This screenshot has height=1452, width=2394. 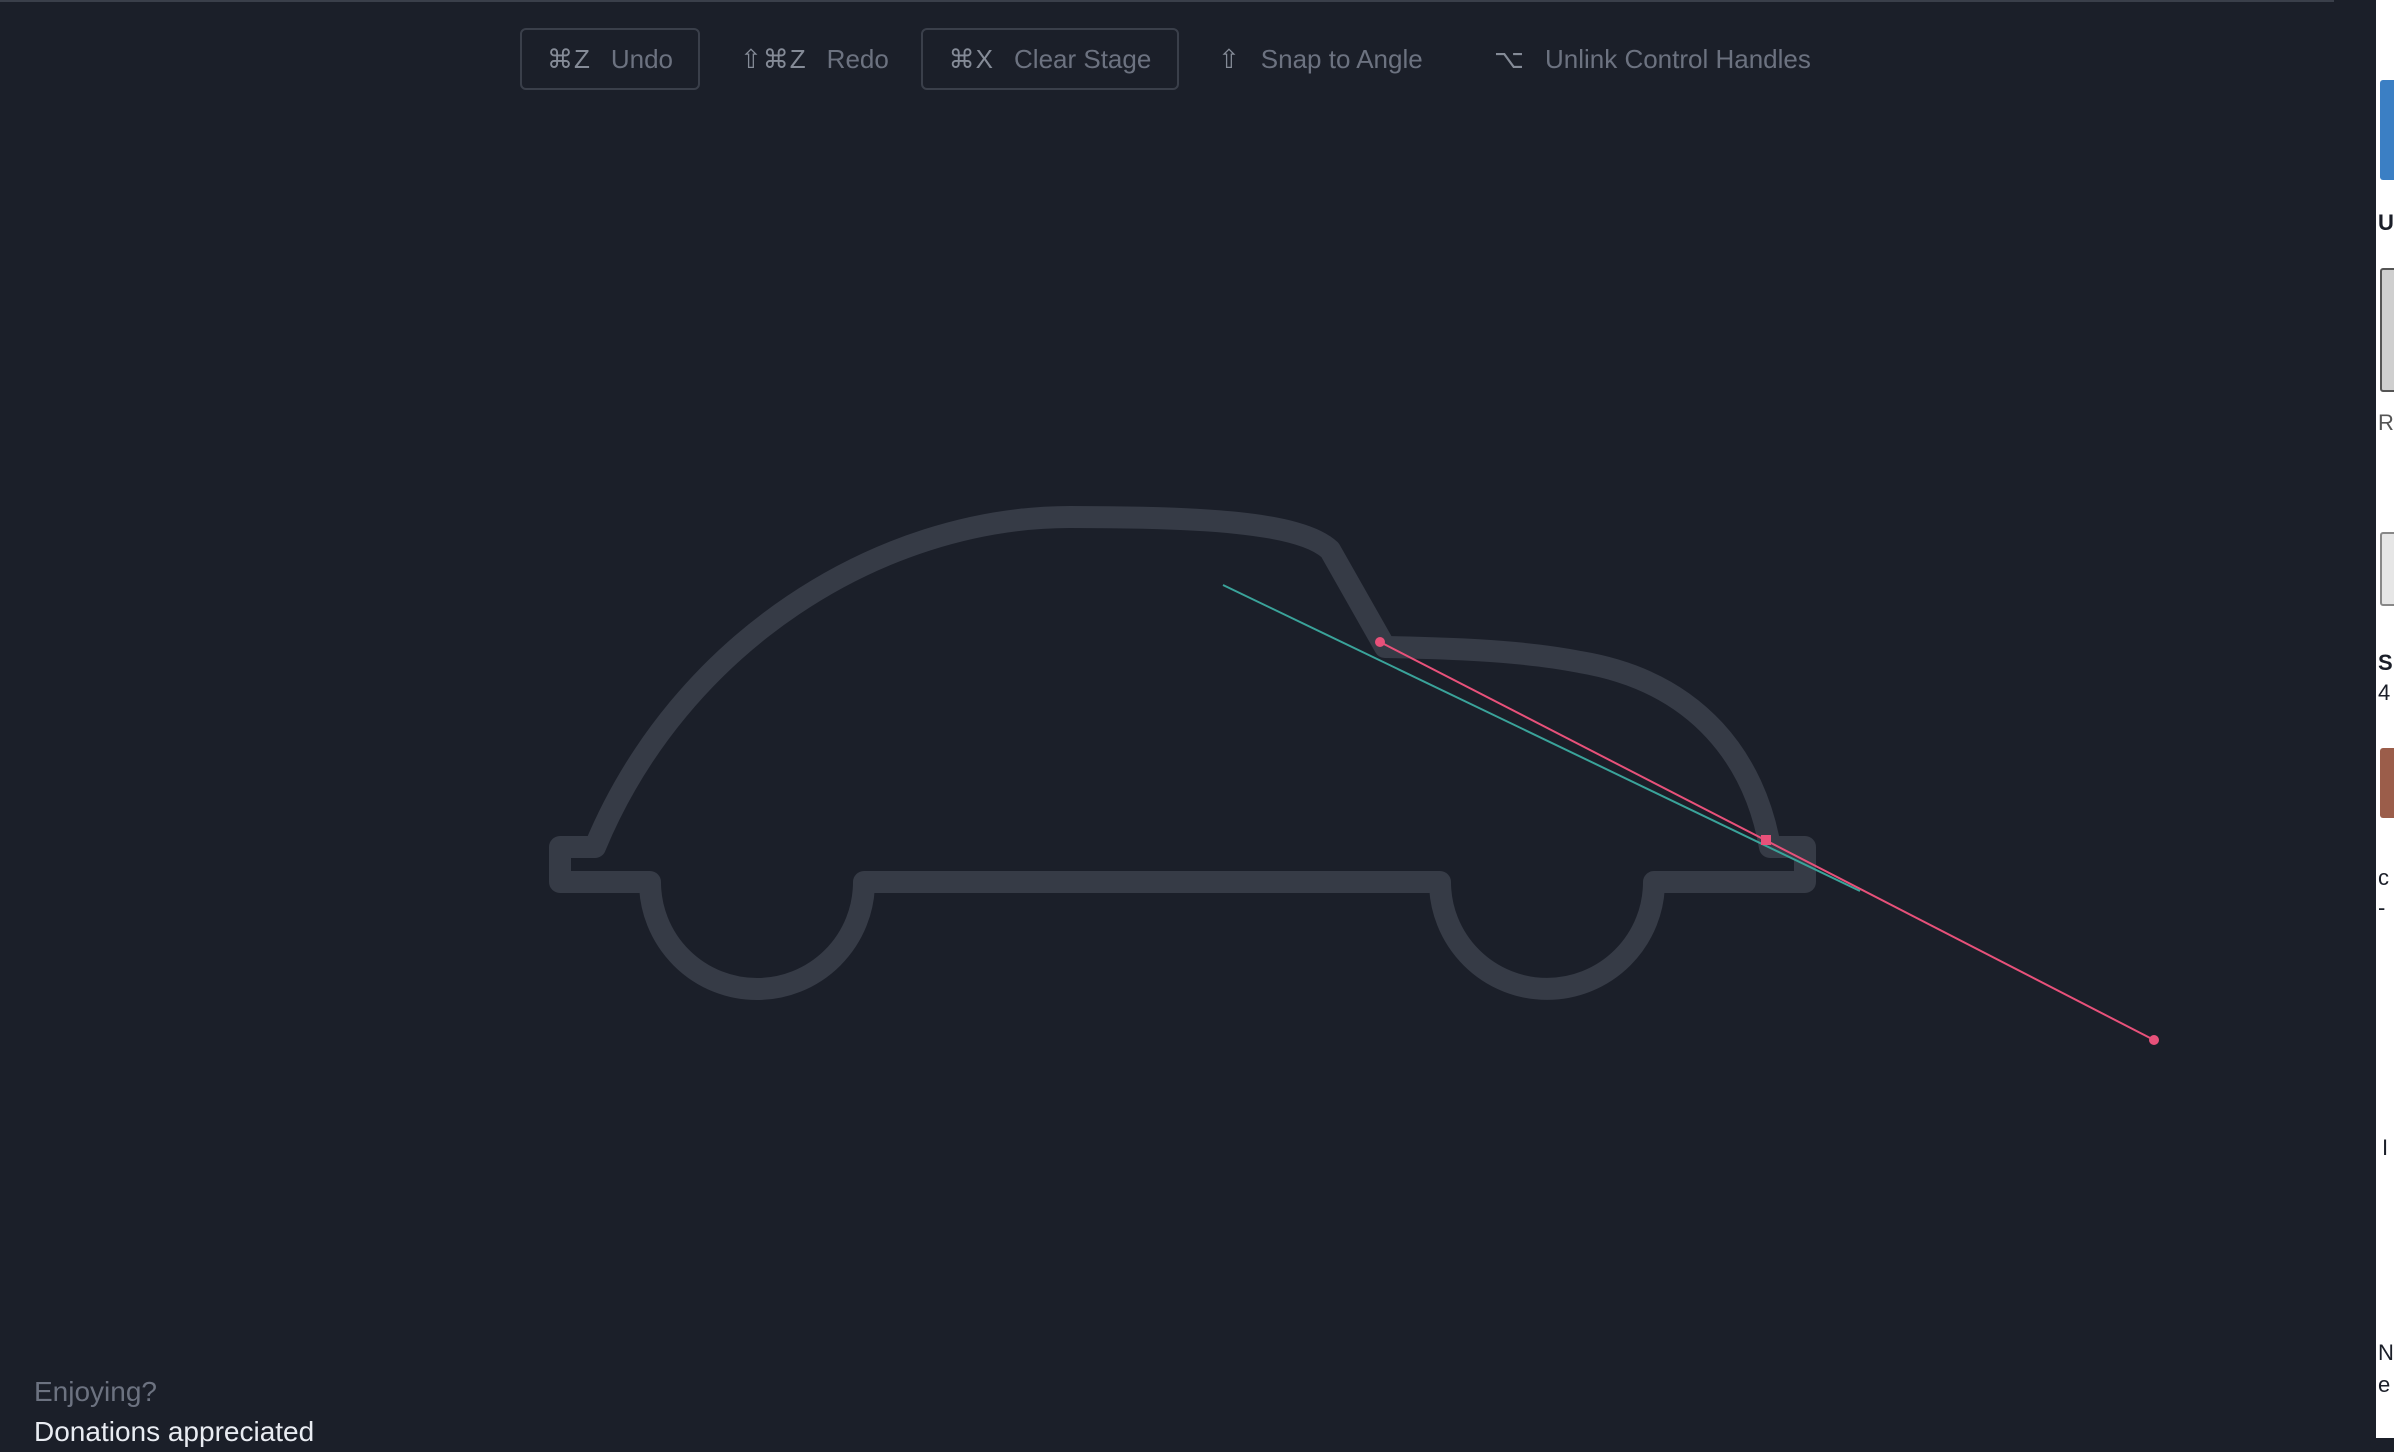 I want to click on undo-button: ⌘Z Undo, so click(x=610, y=59).